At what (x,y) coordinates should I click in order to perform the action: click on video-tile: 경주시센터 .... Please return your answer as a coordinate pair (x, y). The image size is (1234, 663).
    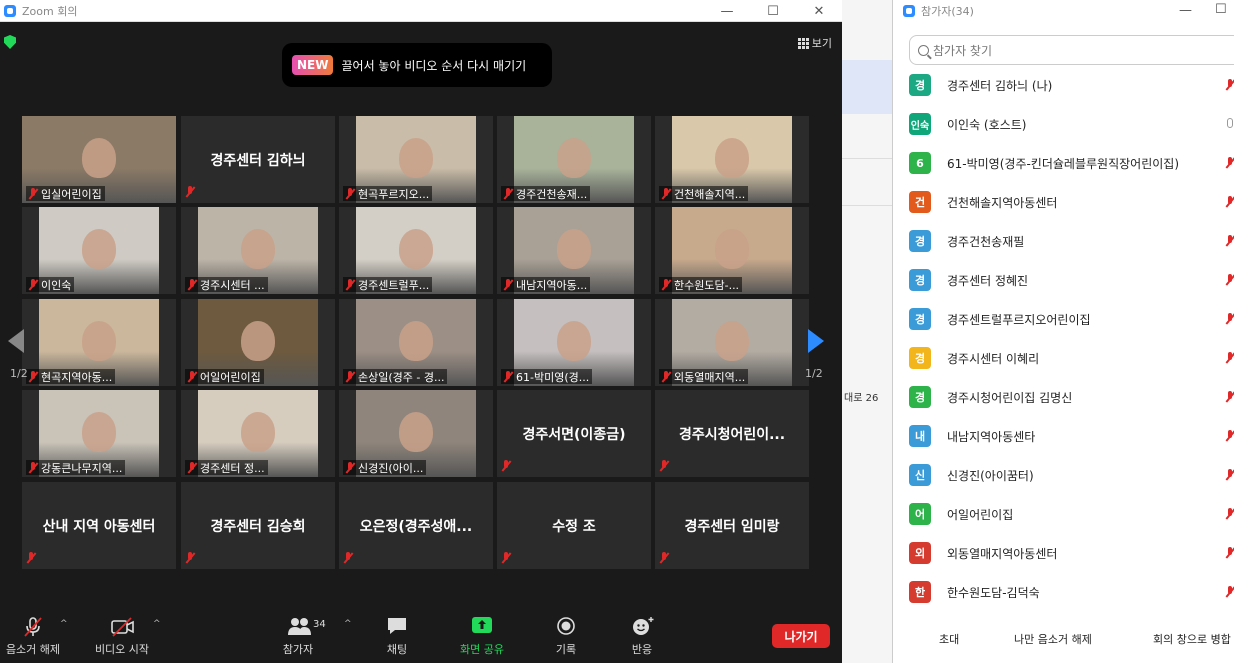
    Looking at the image, I should click on (258, 250).